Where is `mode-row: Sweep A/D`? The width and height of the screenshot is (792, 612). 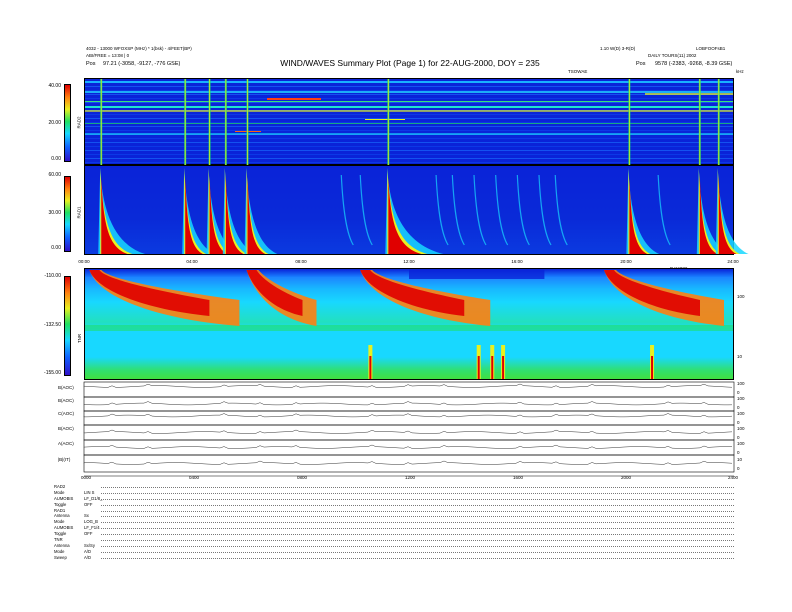 mode-row: Sweep A/D is located at coordinates (394, 558).